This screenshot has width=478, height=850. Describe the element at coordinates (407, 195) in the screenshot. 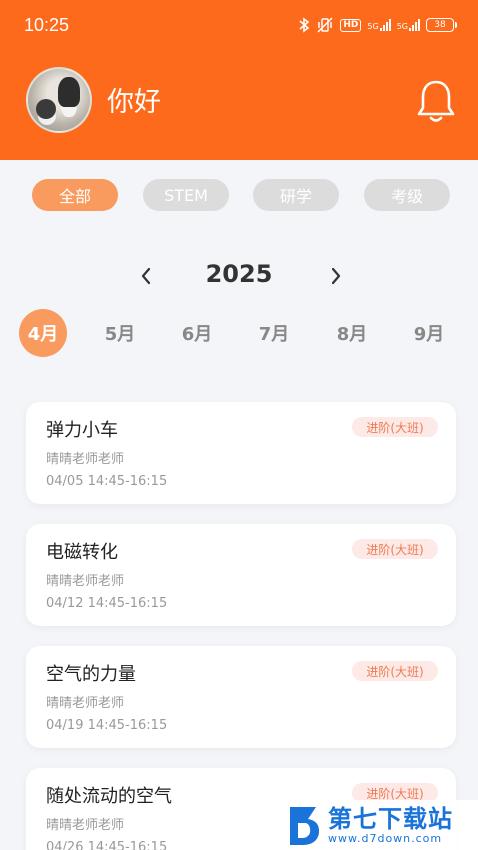

I see `filter-chip-exam: 考级` at that location.